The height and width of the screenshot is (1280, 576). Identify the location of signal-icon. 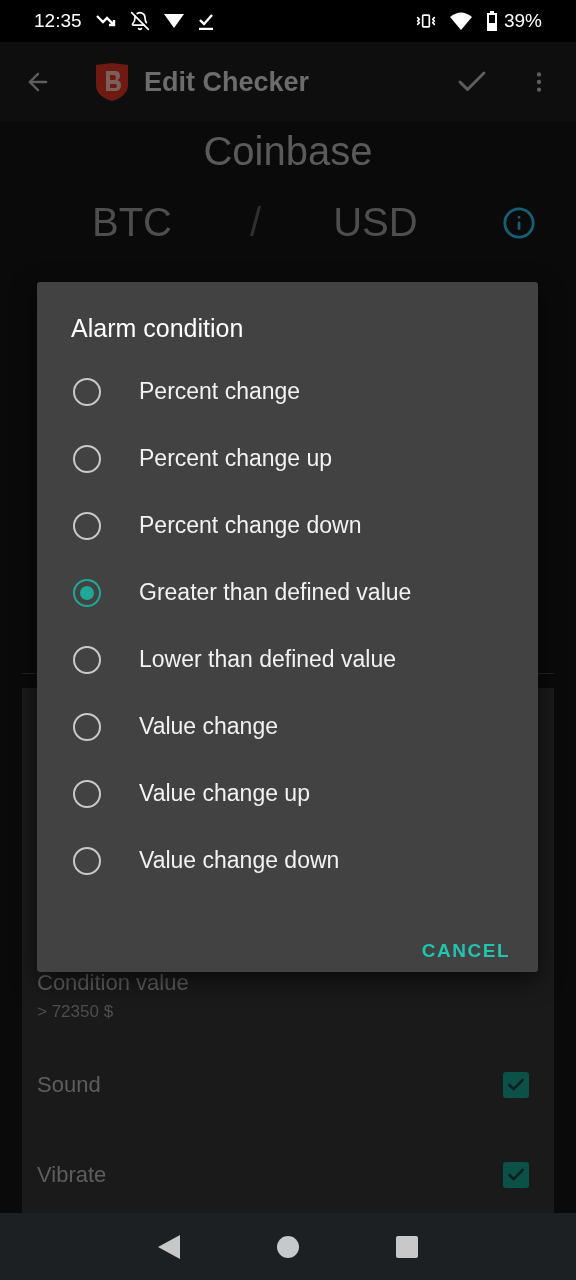
(173, 21).